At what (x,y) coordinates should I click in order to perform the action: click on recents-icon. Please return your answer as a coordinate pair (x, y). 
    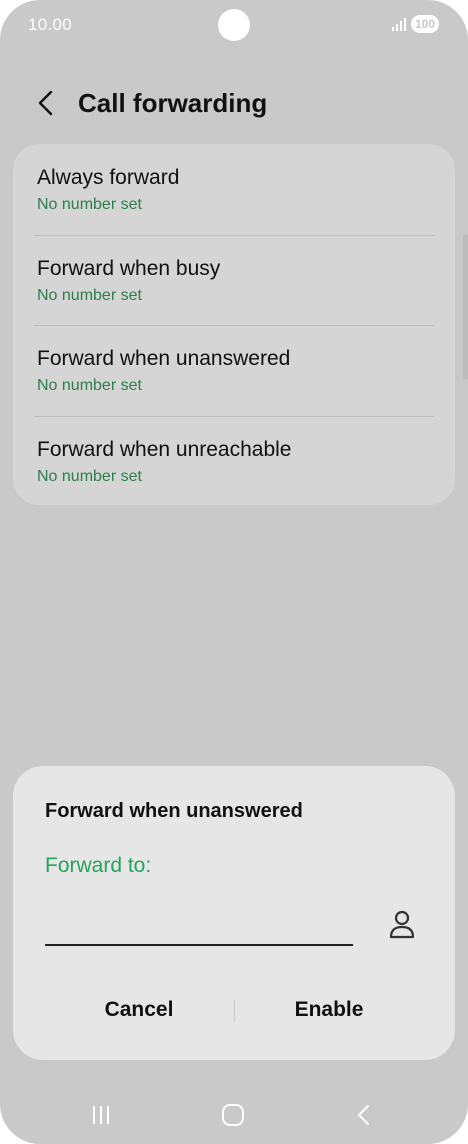
    Looking at the image, I should click on (101, 1115).